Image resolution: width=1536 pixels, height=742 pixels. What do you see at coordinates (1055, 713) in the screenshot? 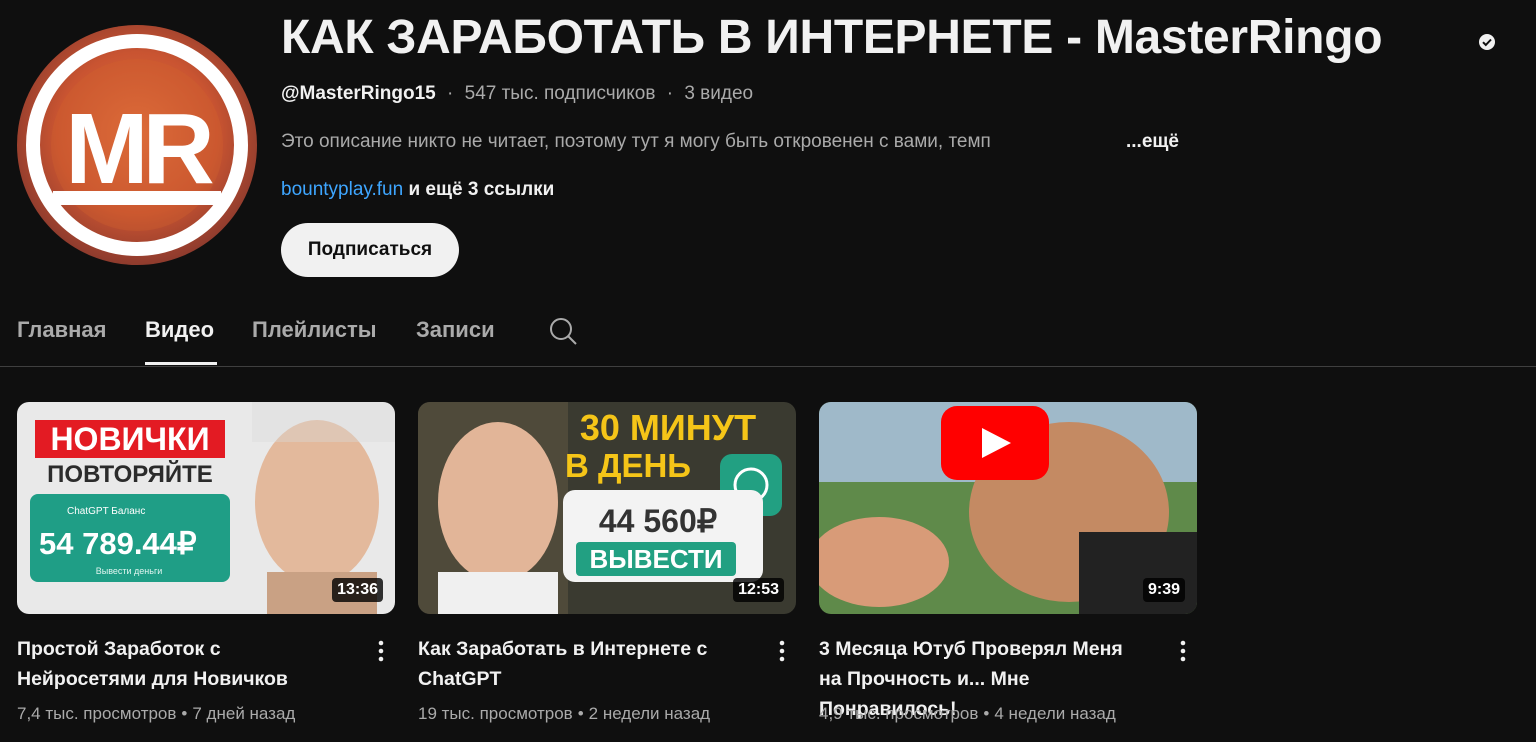
I see `video-age: 4 недели назад` at bounding box center [1055, 713].